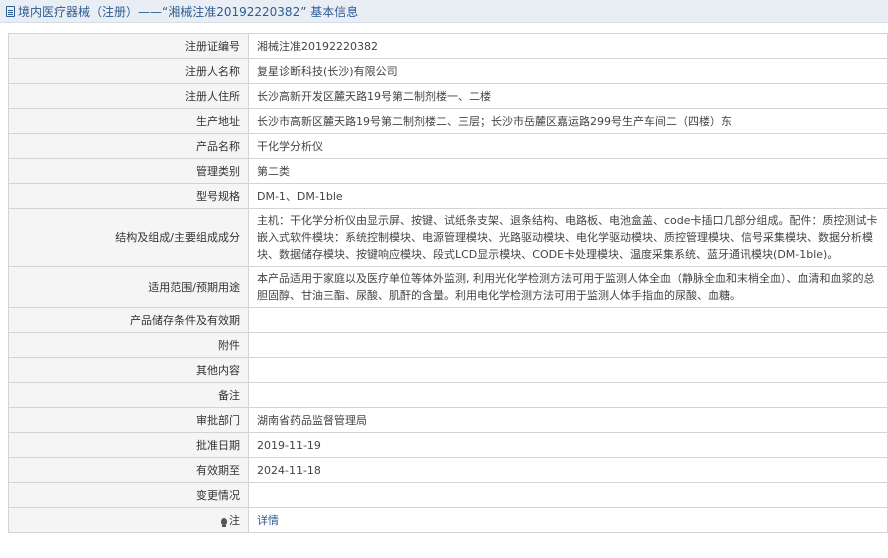 This screenshot has height=558, width=888. What do you see at coordinates (188, 11) in the screenshot?
I see `page-title: 境内医疗器械（注册）——“湘械注准20192220382” 基本信息` at bounding box center [188, 11].